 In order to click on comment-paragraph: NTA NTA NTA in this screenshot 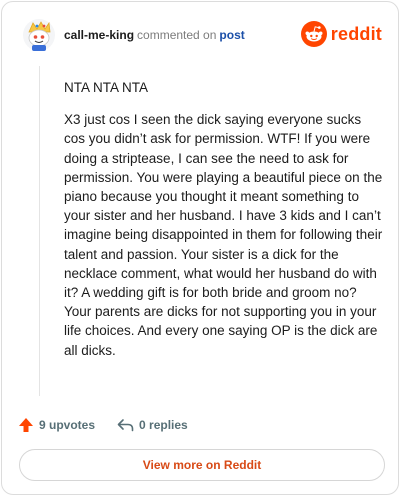, I will do `click(106, 87)`.